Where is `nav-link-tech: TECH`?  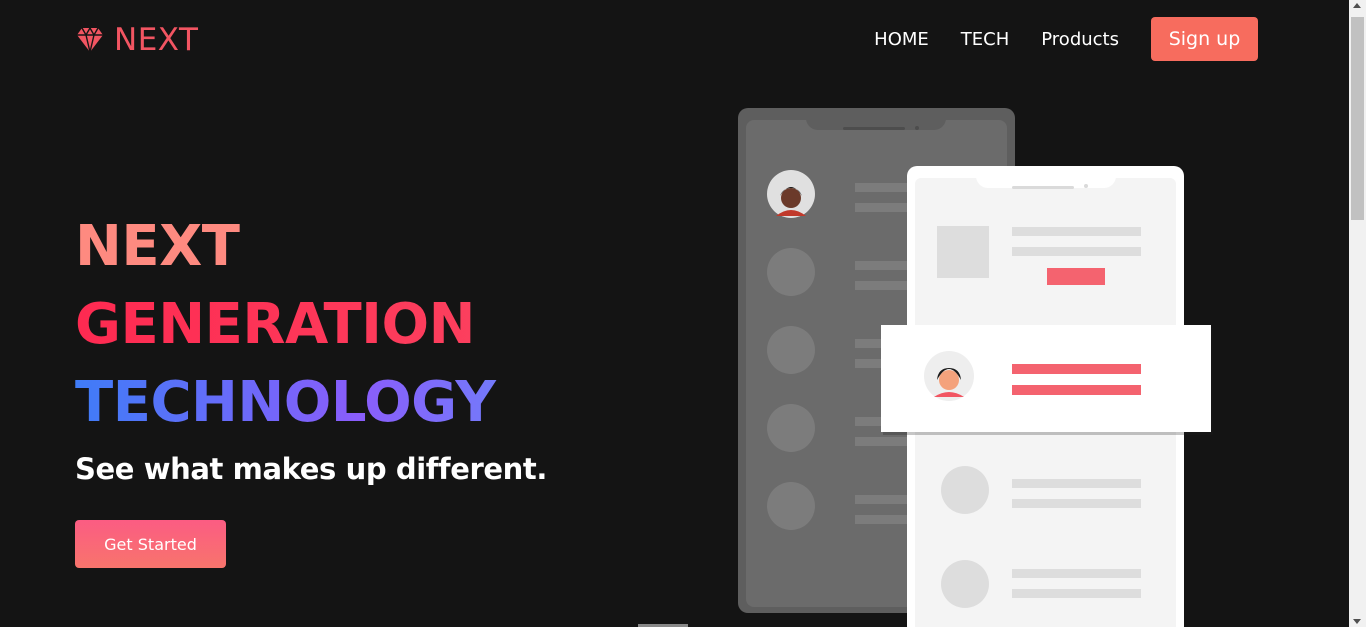 nav-link-tech: TECH is located at coordinates (985, 39).